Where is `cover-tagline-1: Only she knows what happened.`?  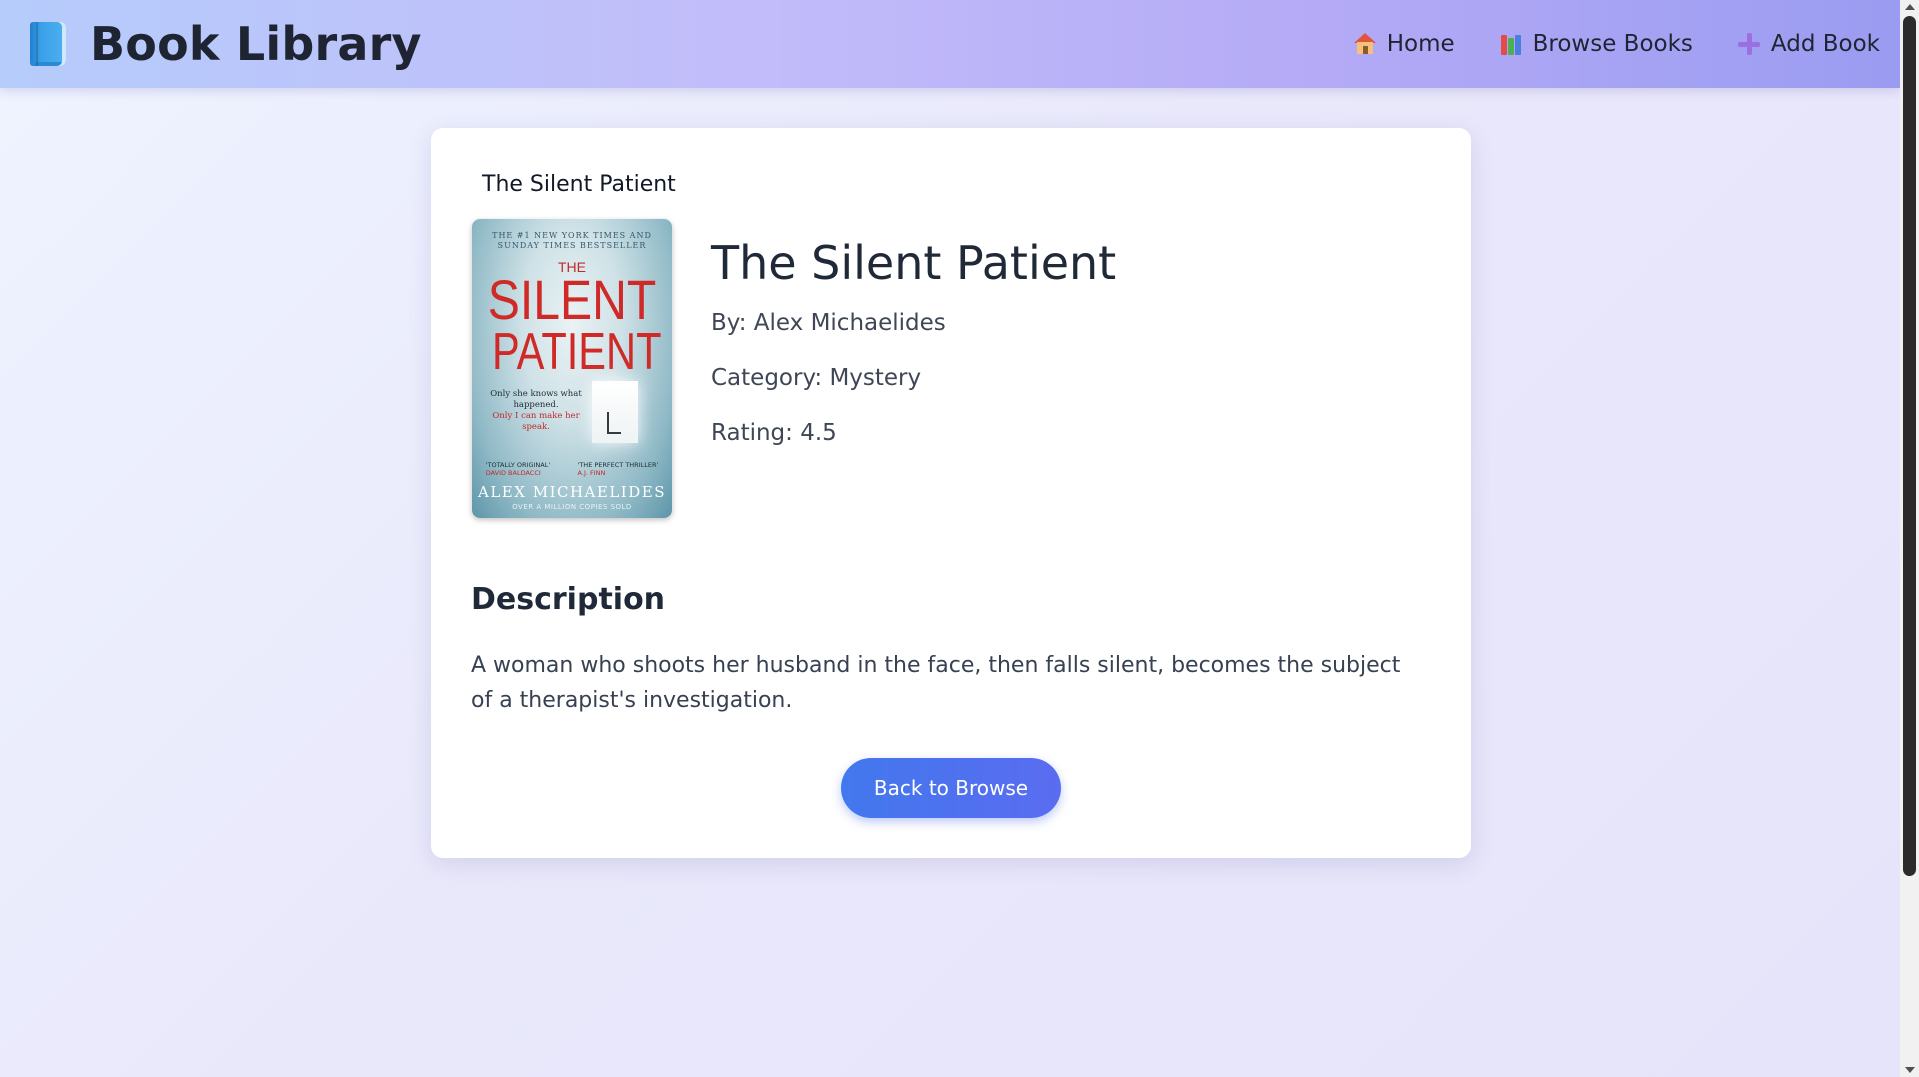
cover-tagline-1: Only she knows what happened. is located at coordinates (536, 399).